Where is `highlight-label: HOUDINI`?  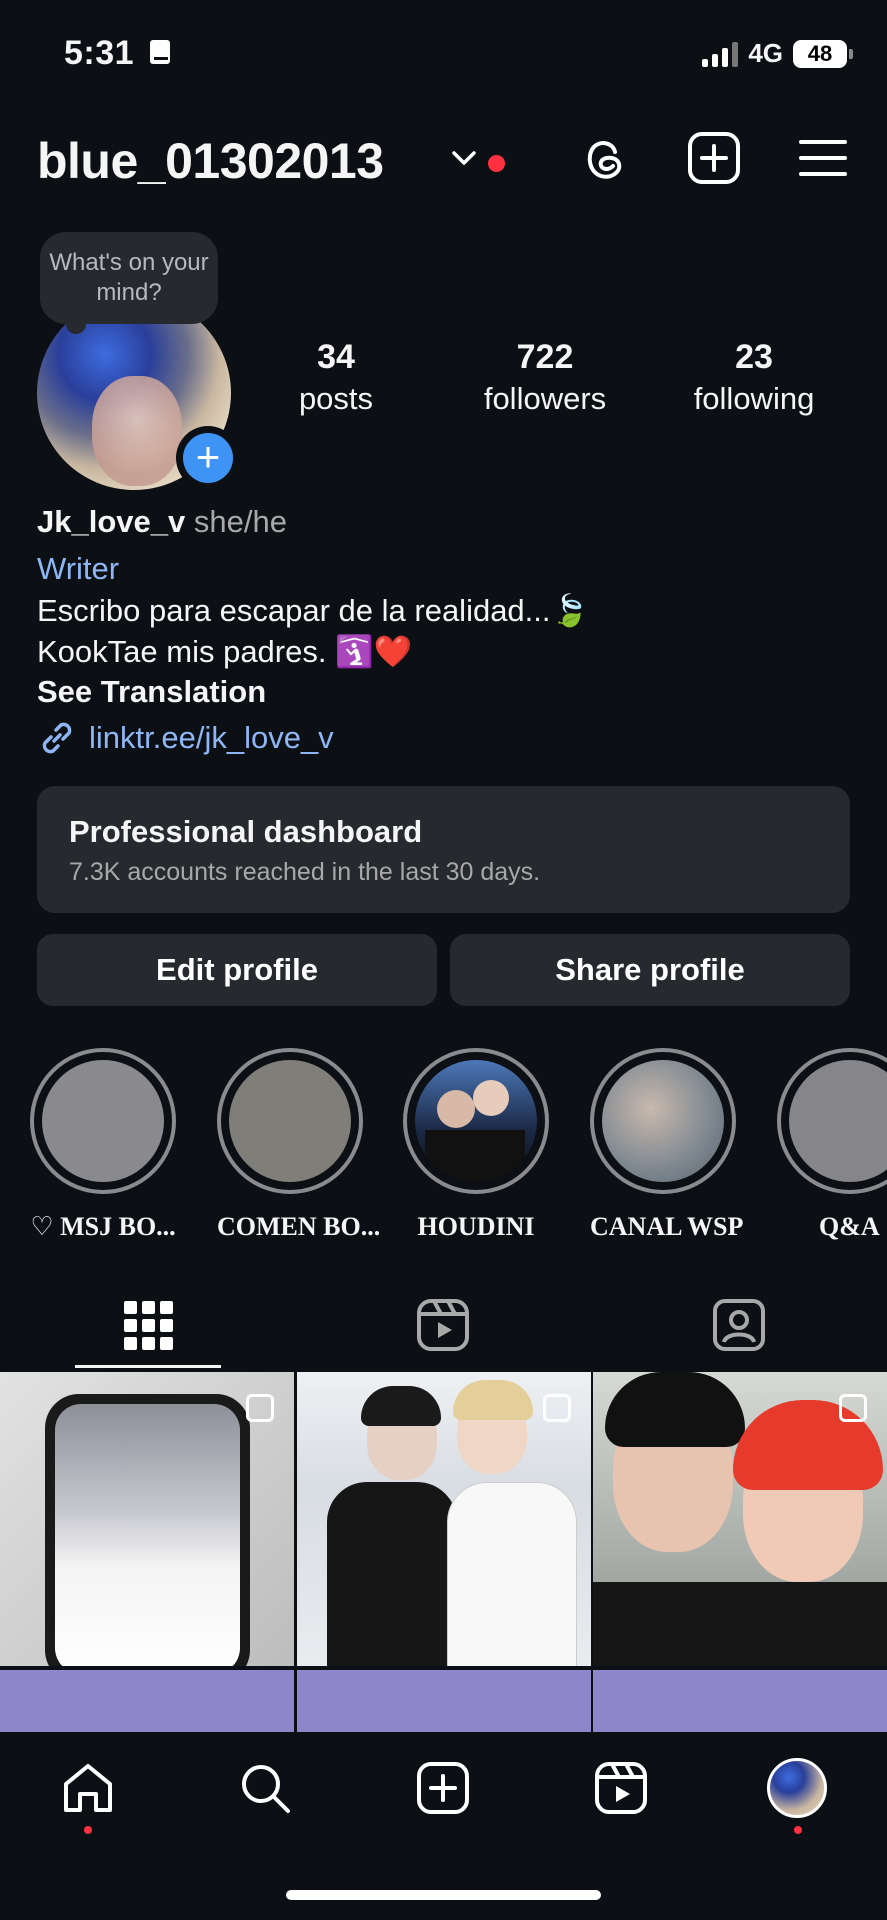
highlight-label: HOUDINI is located at coordinates (476, 1226).